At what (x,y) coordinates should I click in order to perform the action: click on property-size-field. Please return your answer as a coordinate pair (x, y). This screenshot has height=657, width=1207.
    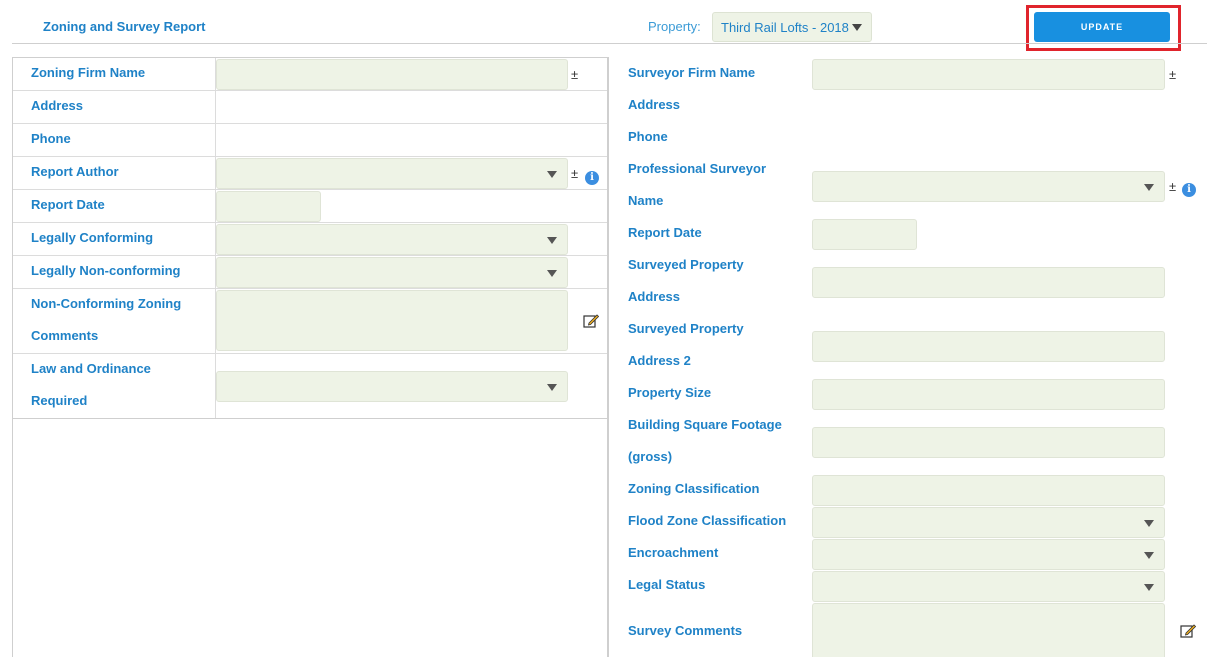
    Looking at the image, I should click on (988, 394).